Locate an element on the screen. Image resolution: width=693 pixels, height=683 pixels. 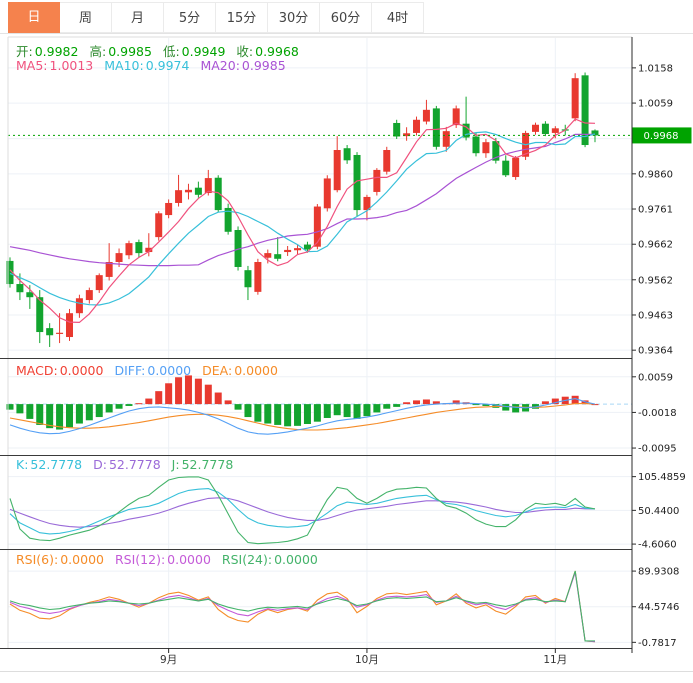
rsi-label: RSI(12): is located at coordinates (140, 559).